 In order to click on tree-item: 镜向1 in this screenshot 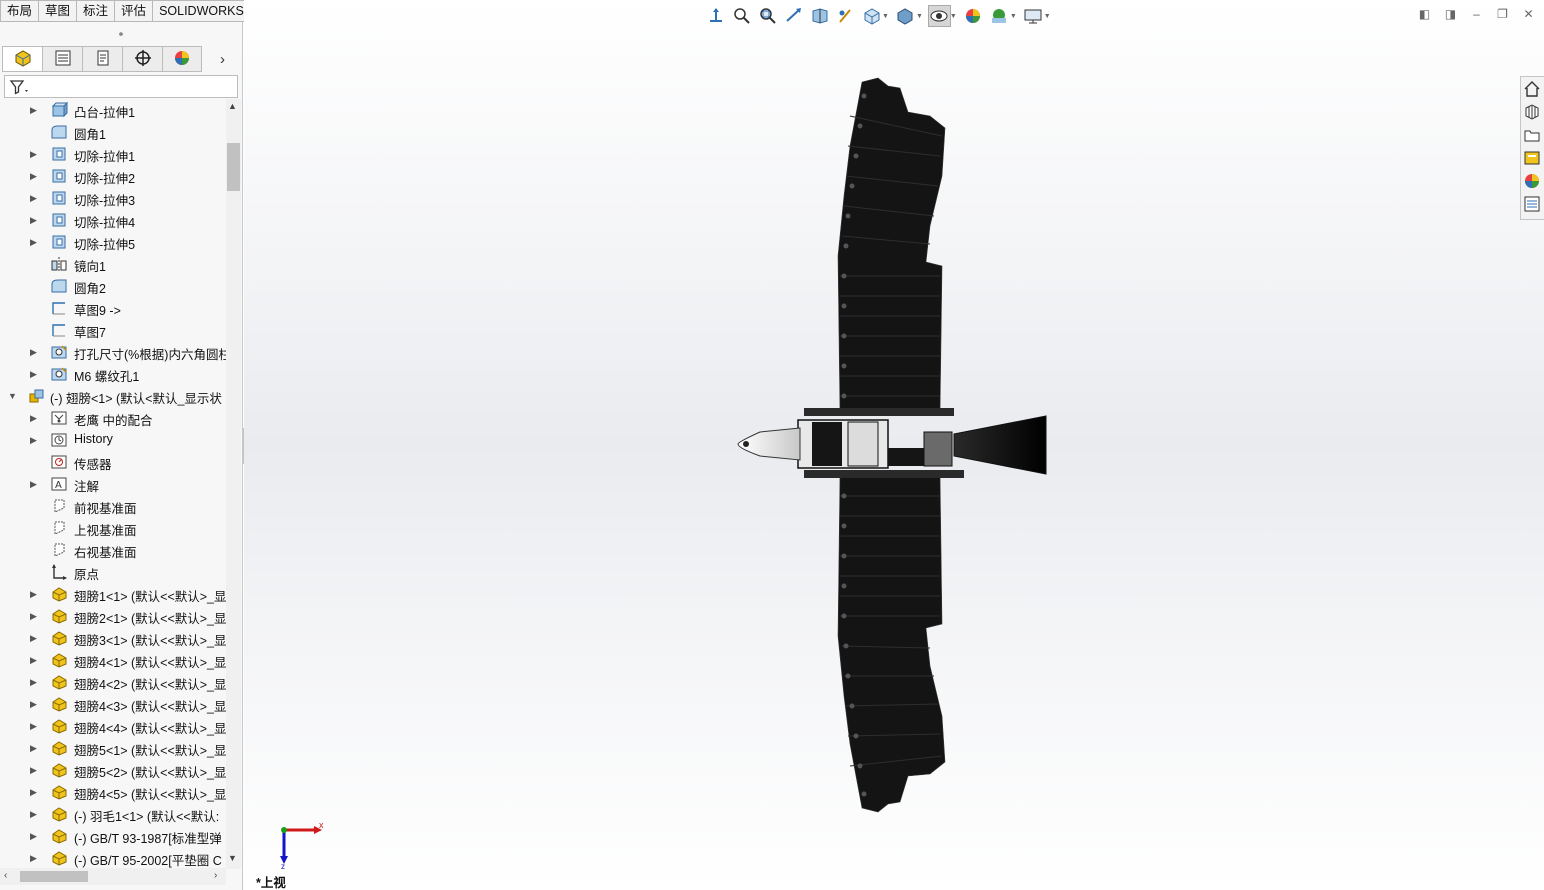, I will do `click(114, 264)`.